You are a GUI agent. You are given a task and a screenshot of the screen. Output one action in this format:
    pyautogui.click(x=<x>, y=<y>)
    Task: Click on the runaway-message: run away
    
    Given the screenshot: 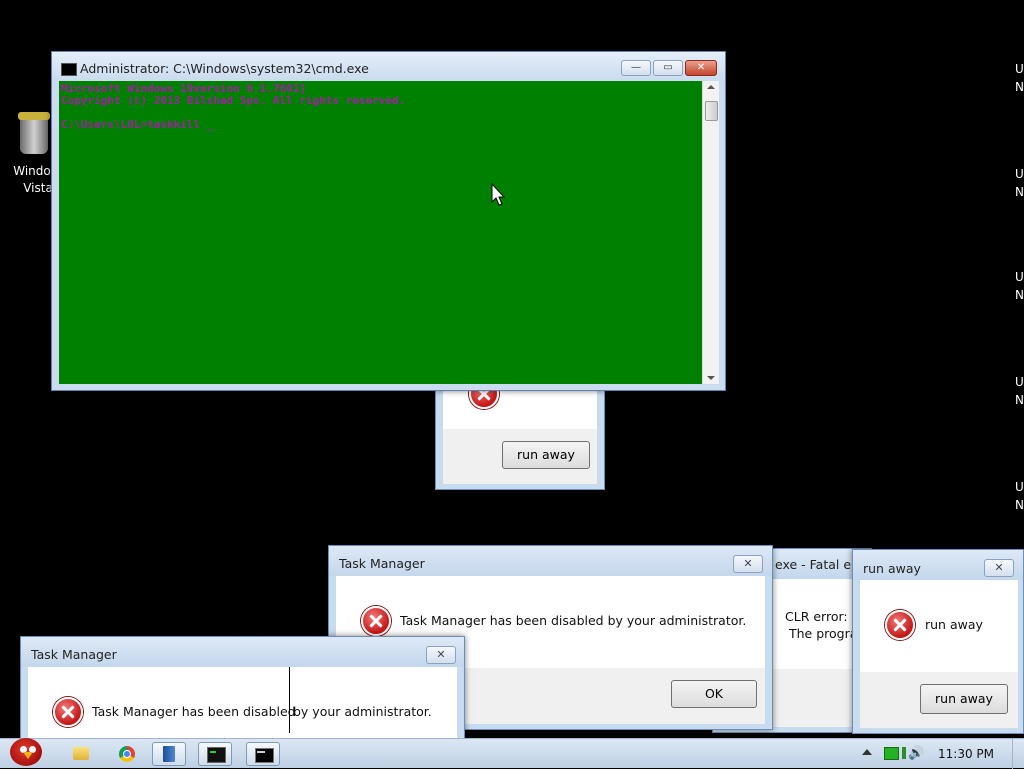 What is the action you would take?
    pyautogui.click(x=954, y=624)
    